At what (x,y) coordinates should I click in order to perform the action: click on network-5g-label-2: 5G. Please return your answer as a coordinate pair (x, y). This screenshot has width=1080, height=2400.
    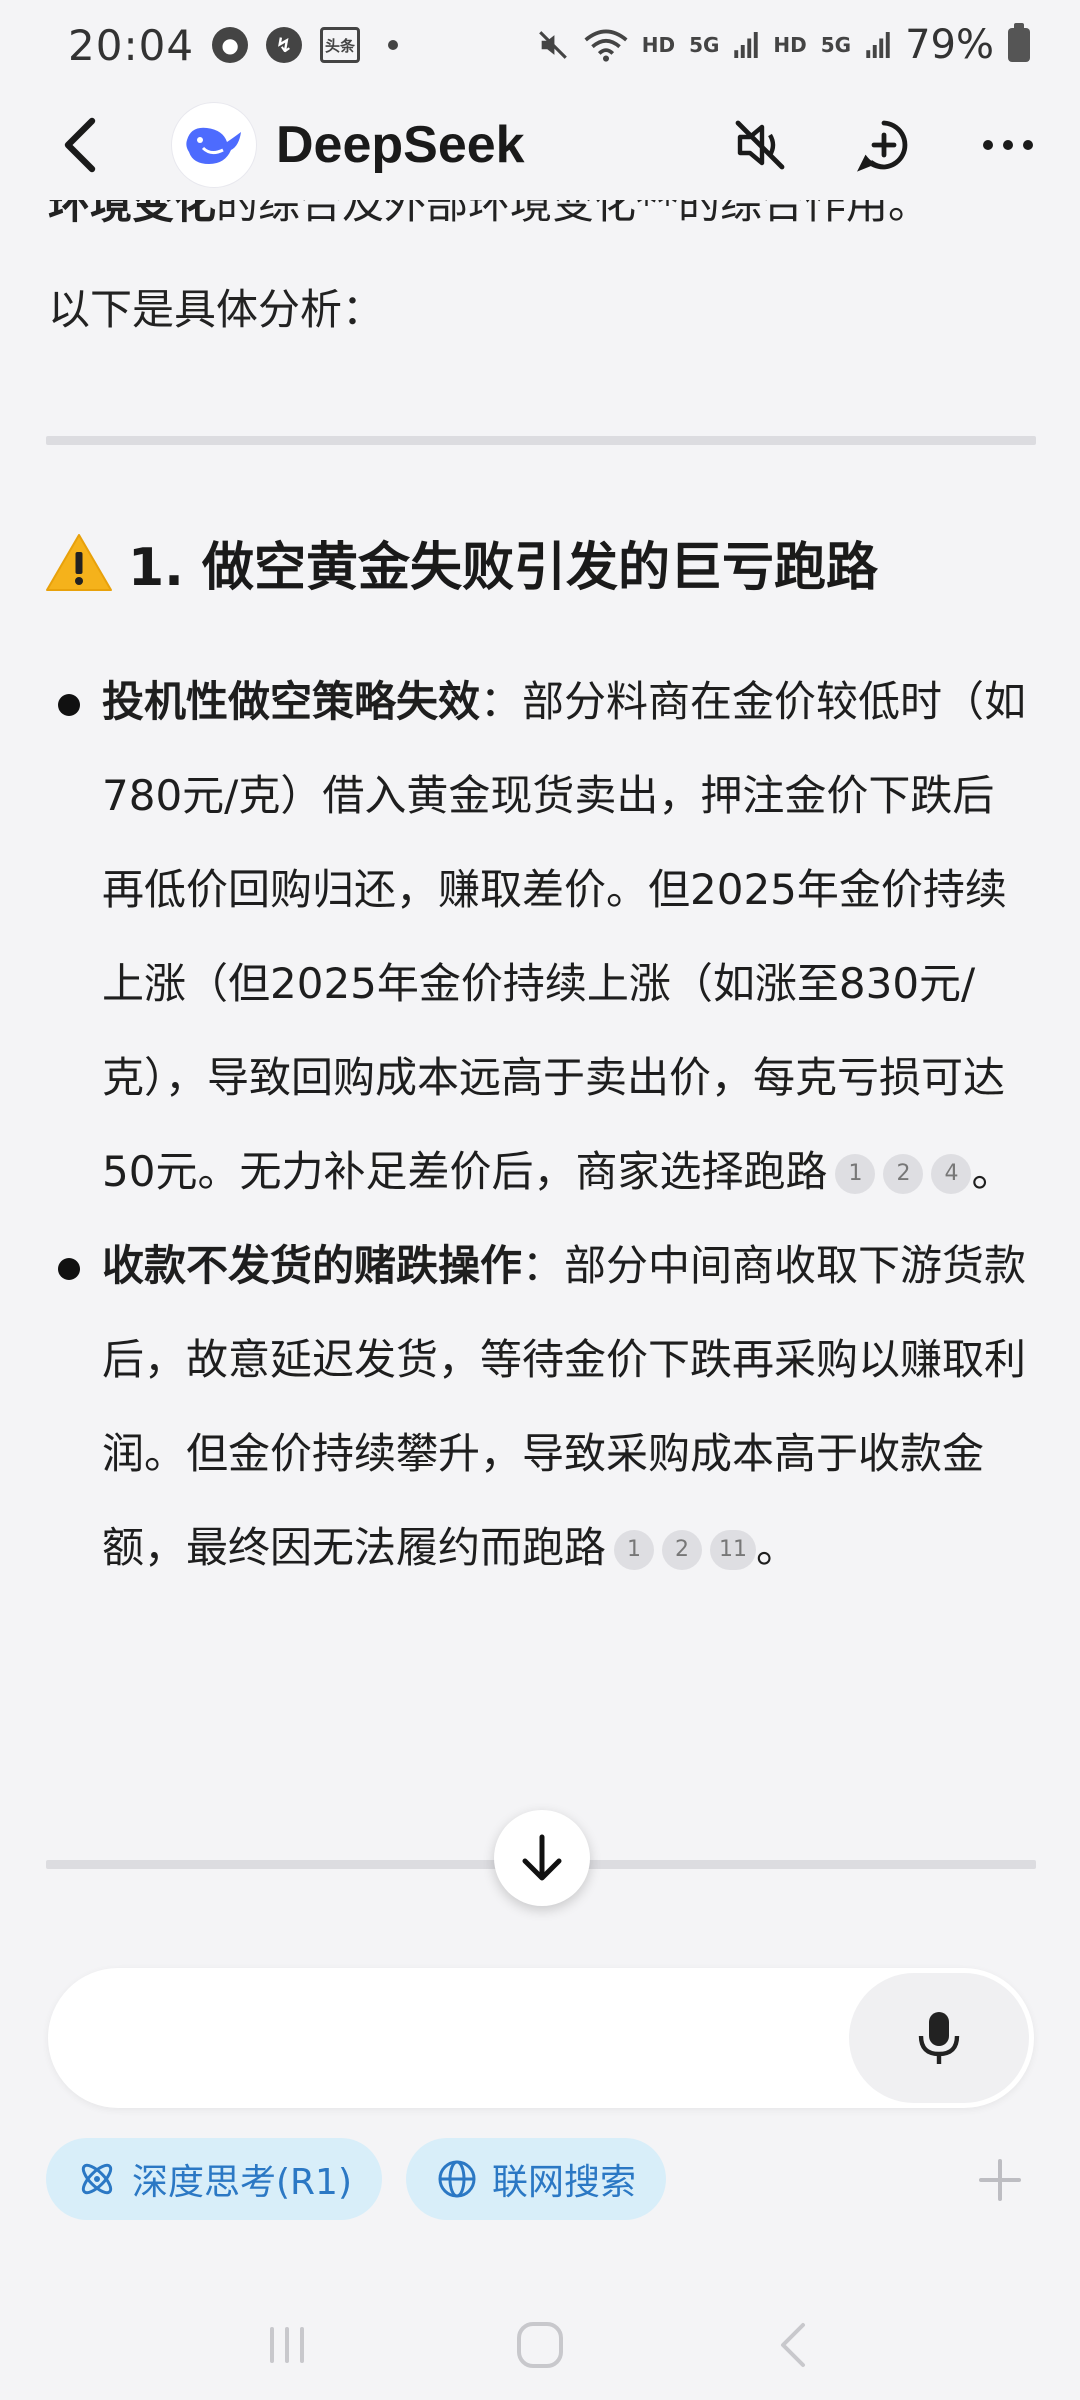
    Looking at the image, I should click on (836, 45).